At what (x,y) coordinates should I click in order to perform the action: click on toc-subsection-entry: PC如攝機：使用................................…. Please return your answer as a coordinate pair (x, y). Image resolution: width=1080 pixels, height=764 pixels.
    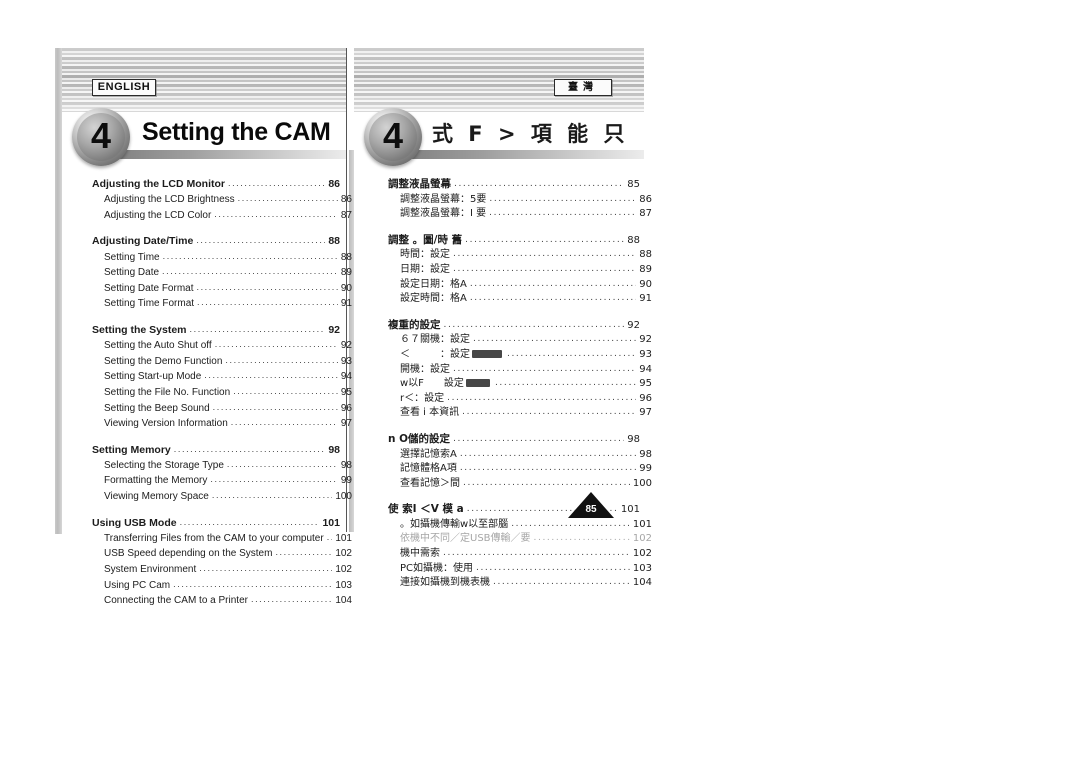
    Looking at the image, I should click on (520, 569).